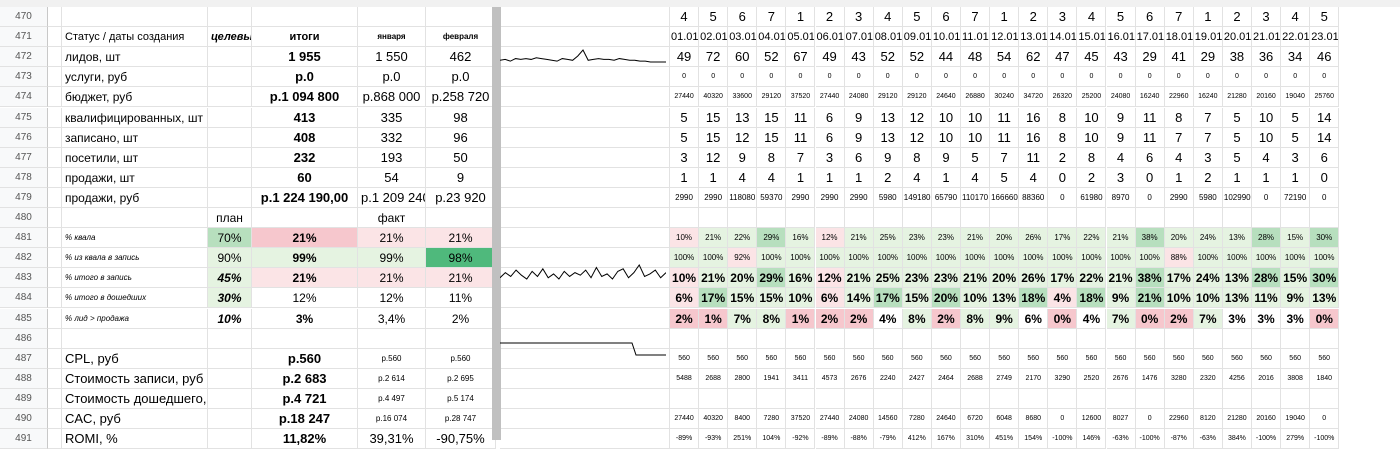 The image size is (1400, 449). What do you see at coordinates (135, 197) in the screenshot?
I see `row-label-cell: продажи, руб` at bounding box center [135, 197].